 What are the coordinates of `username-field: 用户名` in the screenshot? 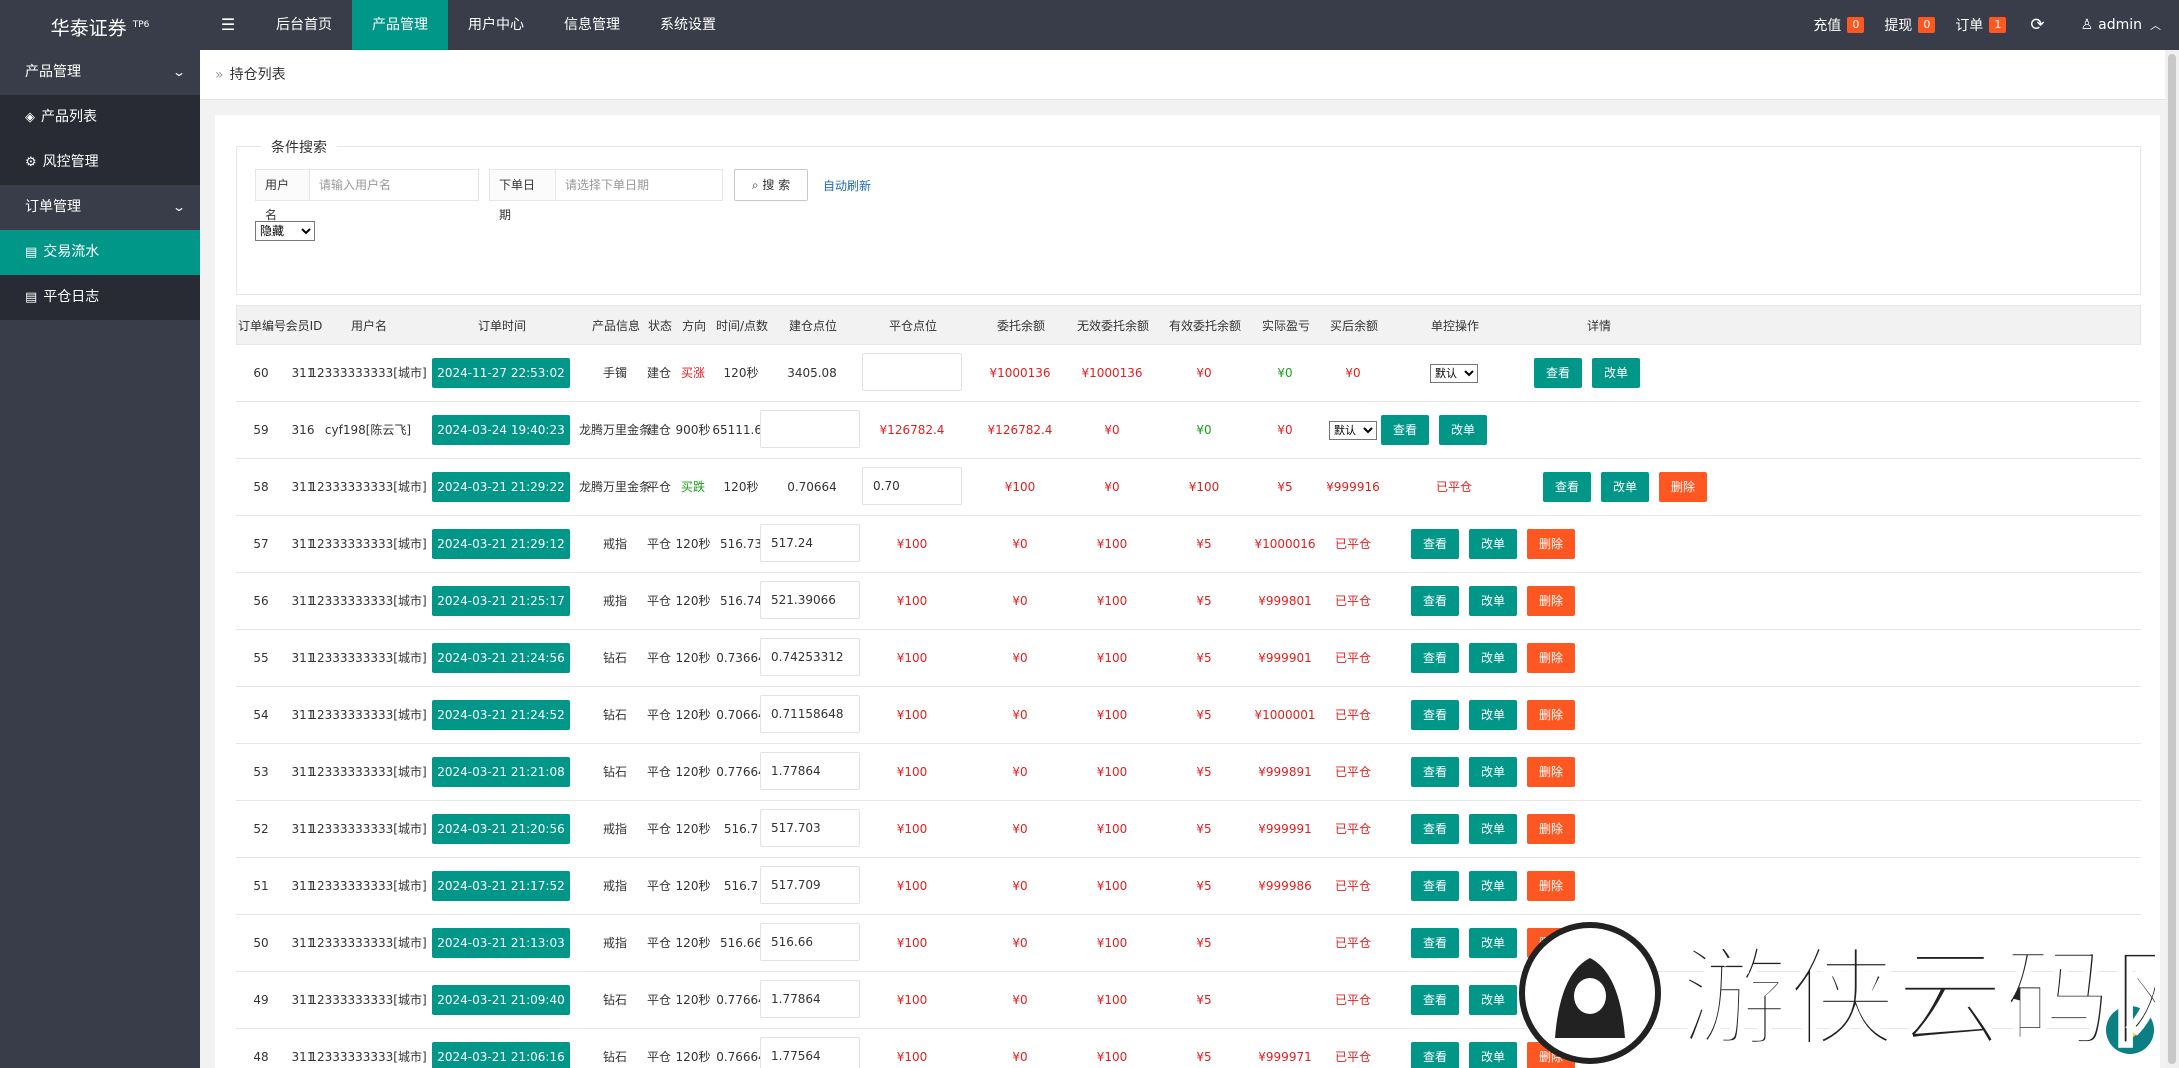 It's located at (367, 195).